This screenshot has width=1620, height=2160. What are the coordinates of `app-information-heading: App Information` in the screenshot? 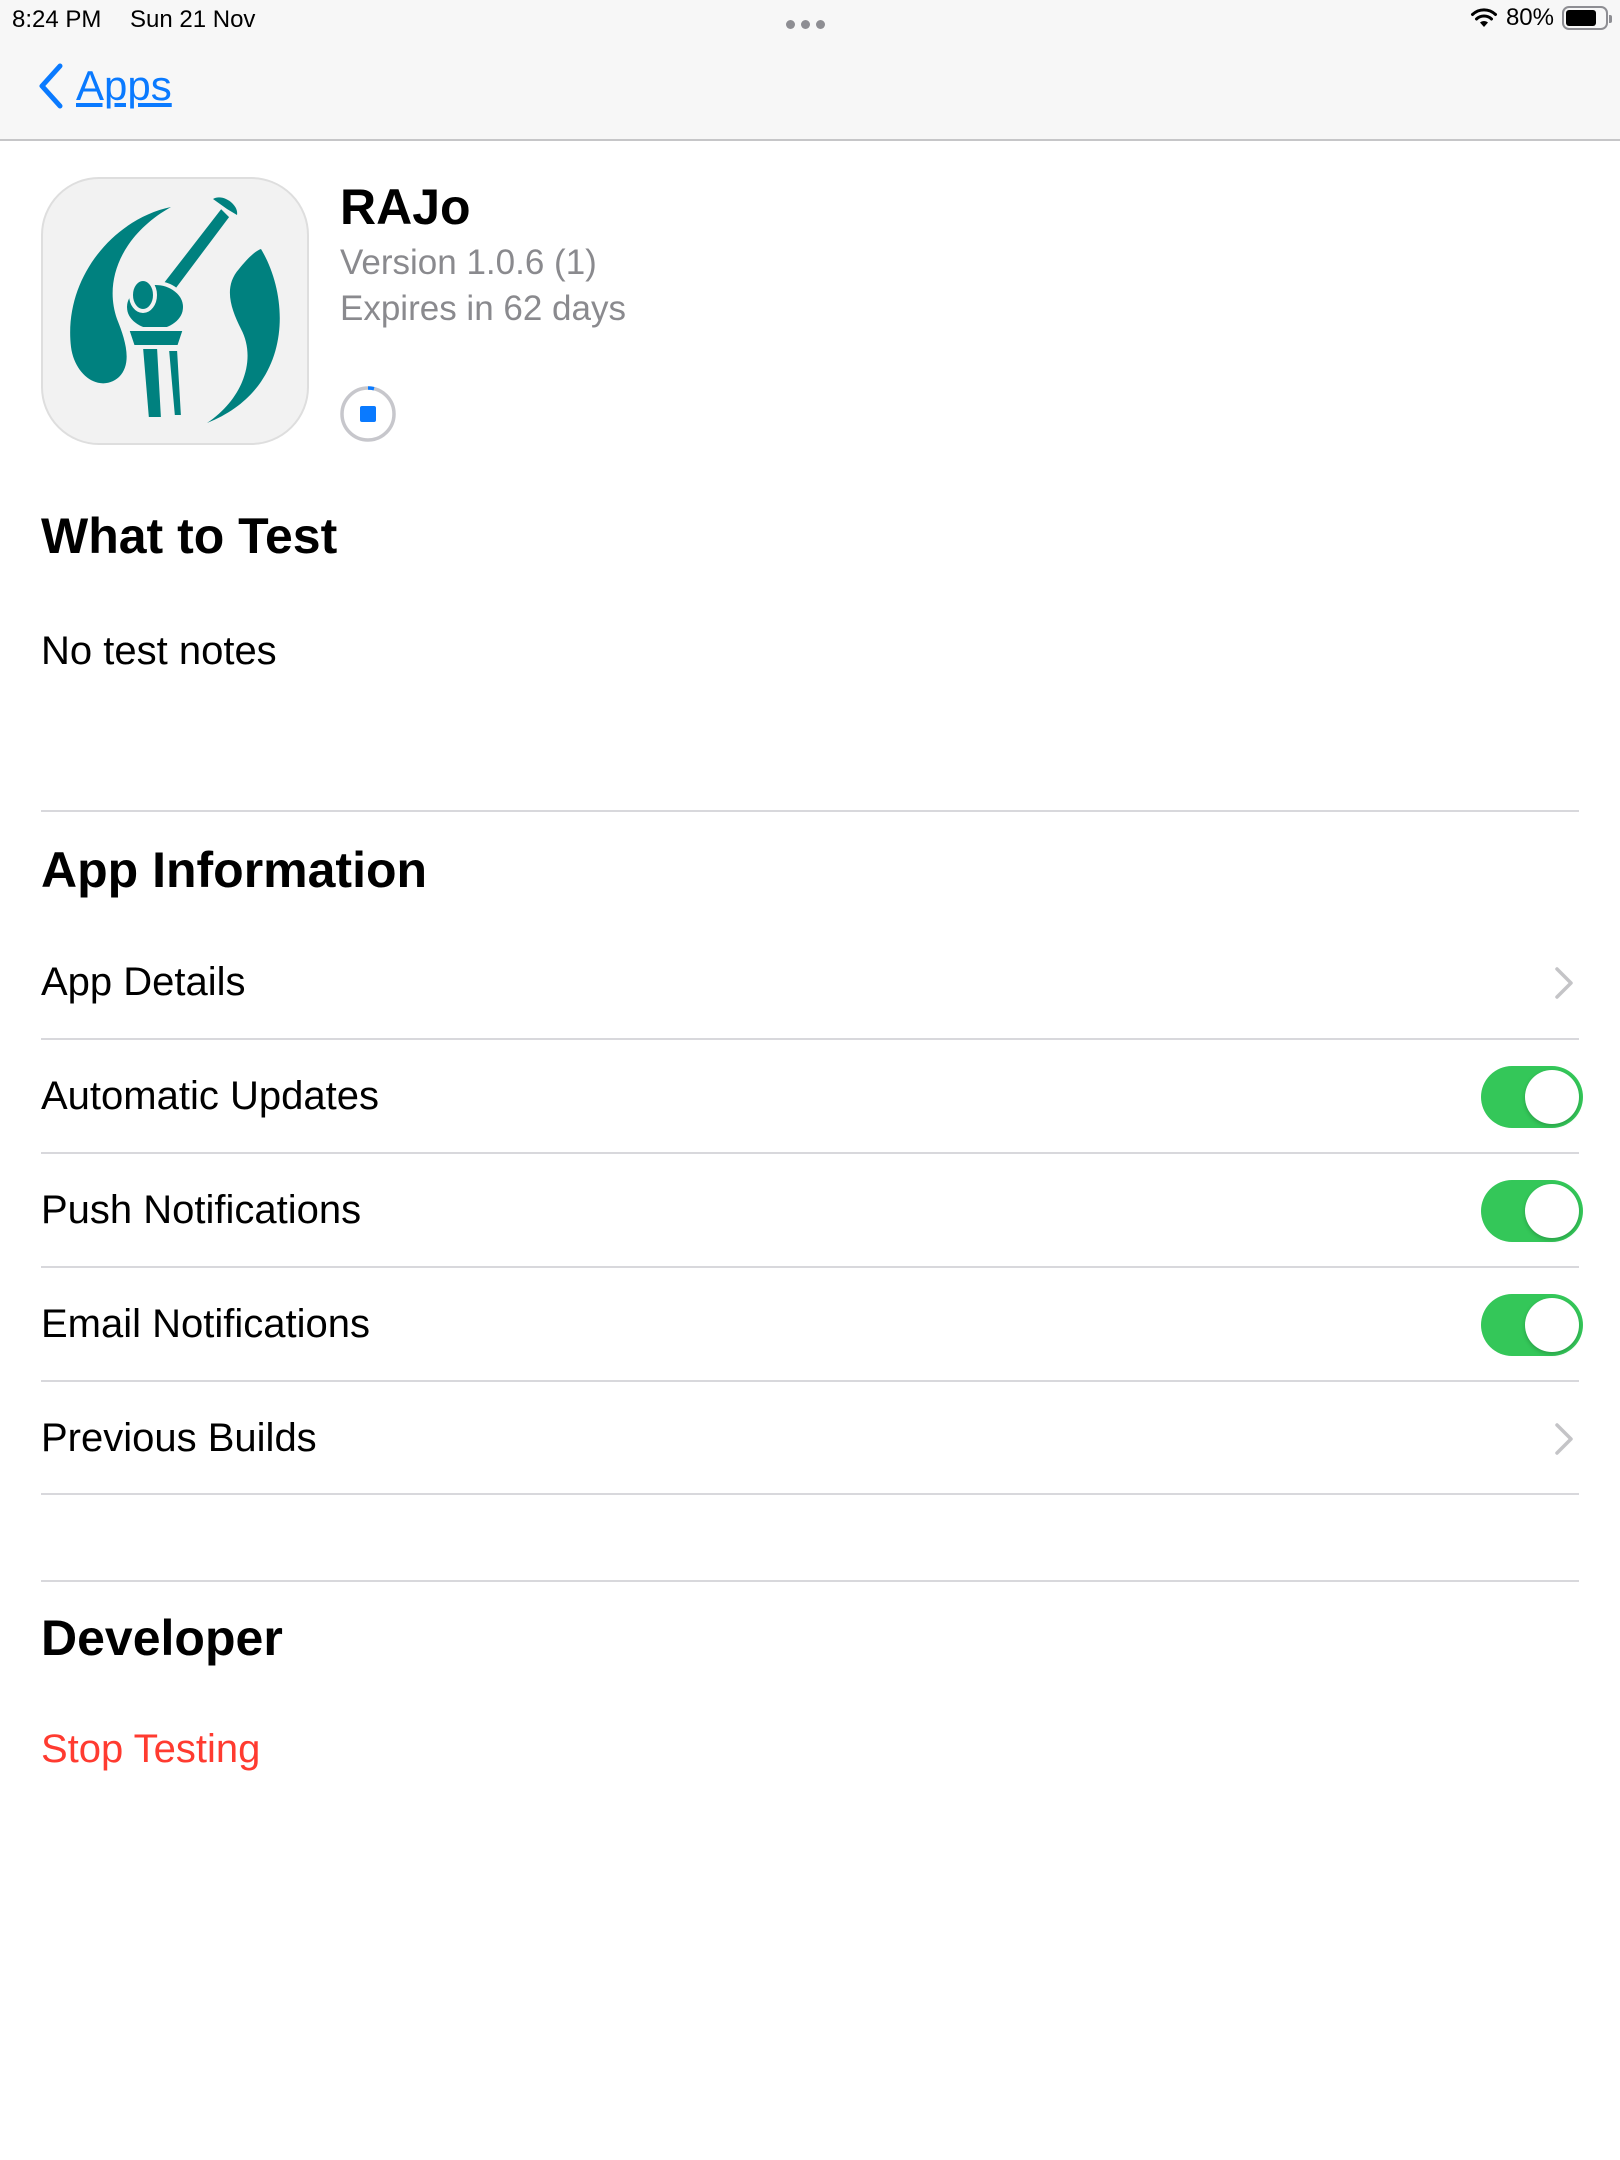 It's located at (234, 870).